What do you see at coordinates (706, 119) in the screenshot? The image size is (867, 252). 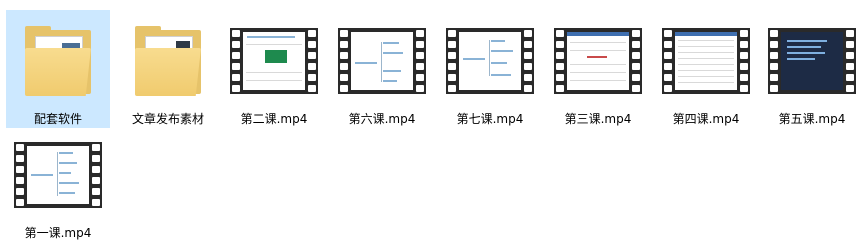 I see `file-name: 第四课.mp4` at bounding box center [706, 119].